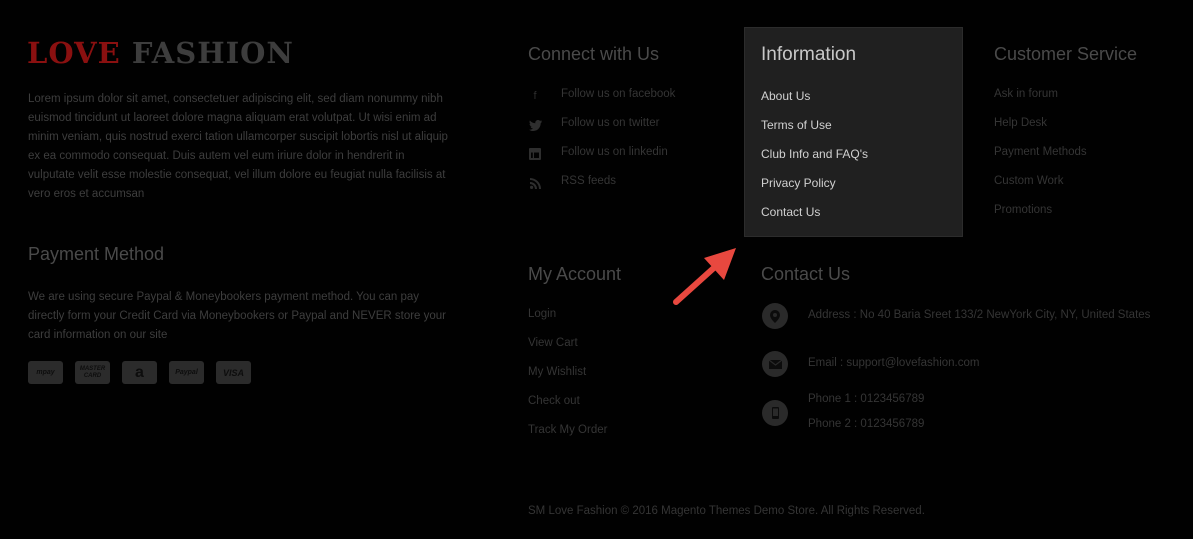  Describe the element at coordinates (893, 363) in the screenshot. I see `contact-email: Email : support@lovefashion.com` at that location.